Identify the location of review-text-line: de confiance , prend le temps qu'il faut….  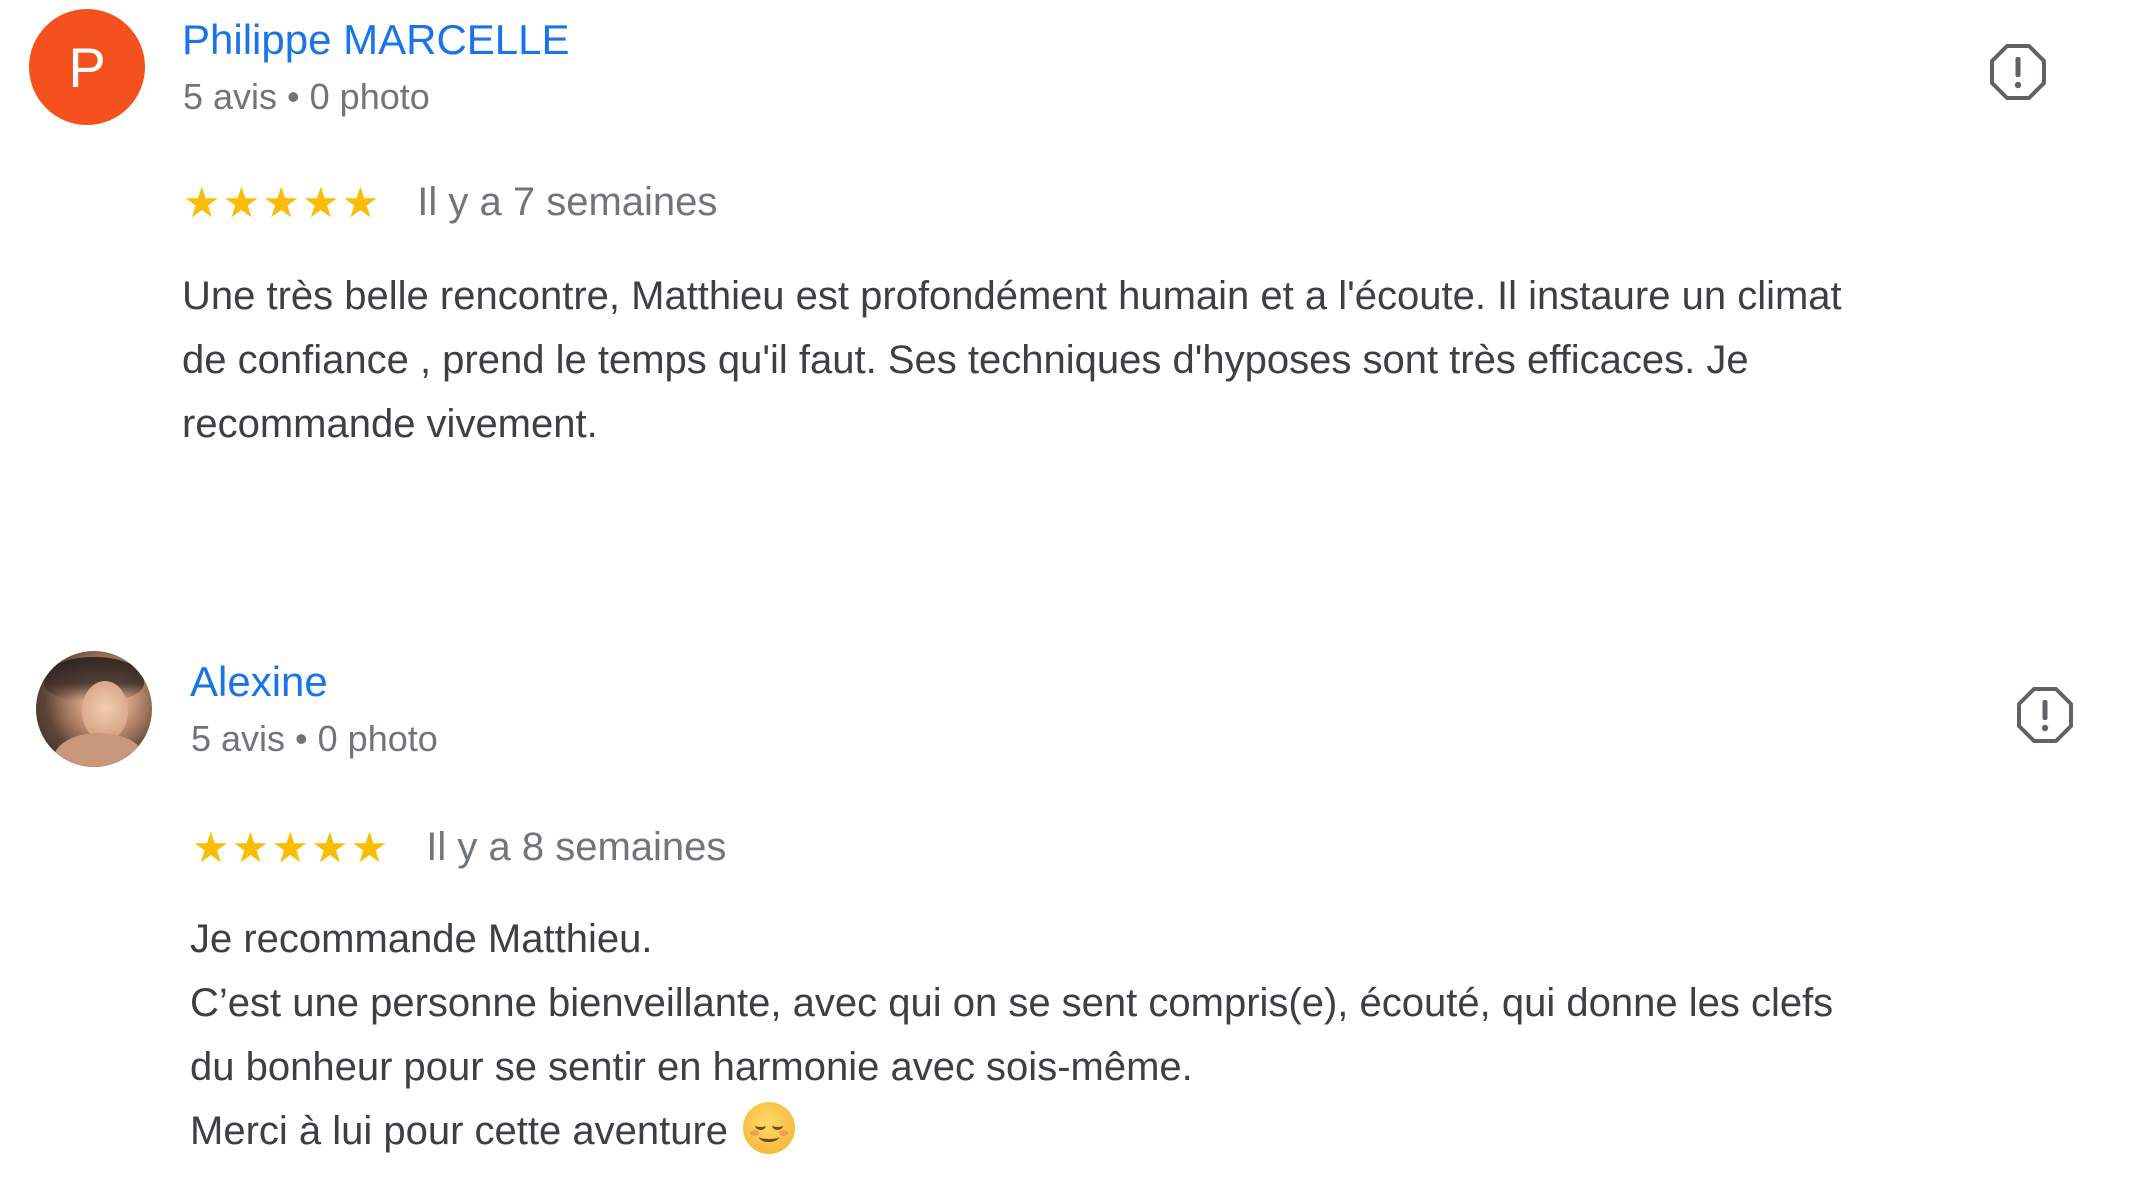
(965, 360).